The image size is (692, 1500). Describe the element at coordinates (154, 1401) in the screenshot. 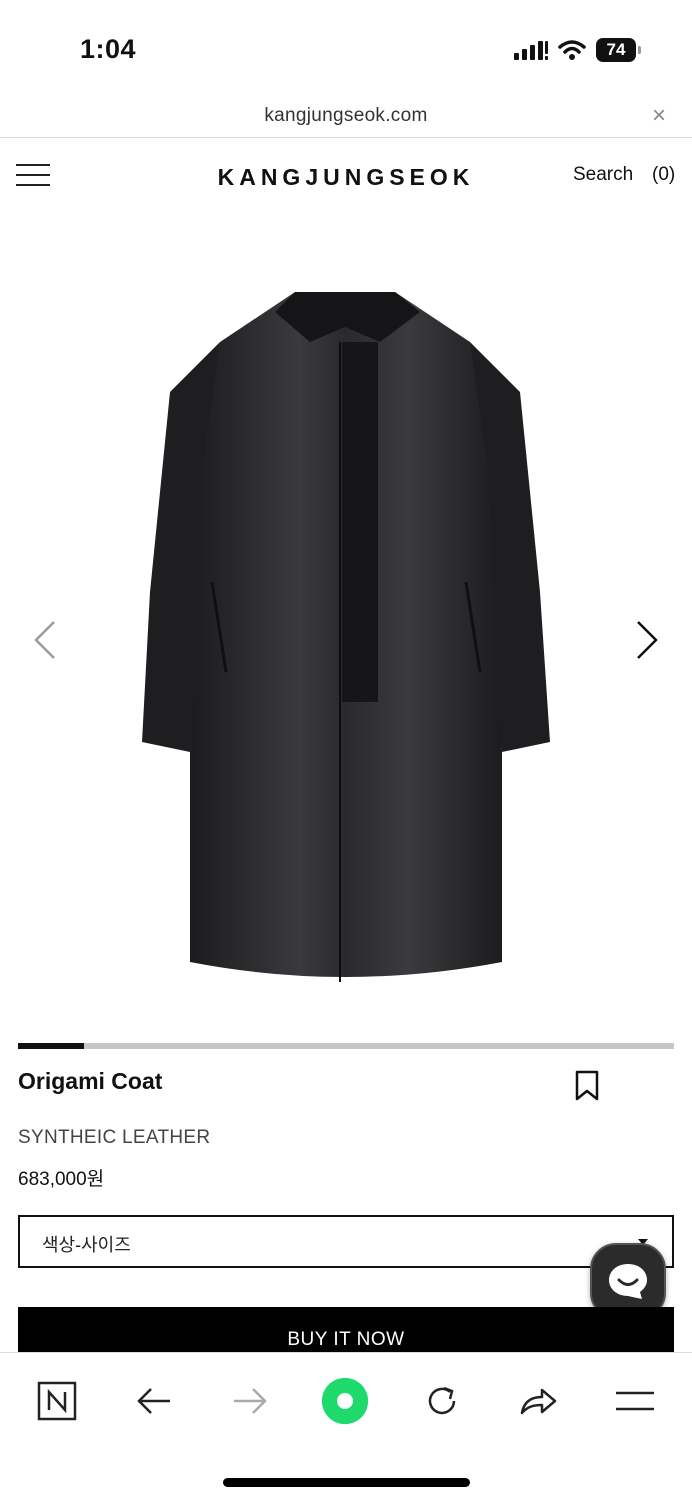

I see `back-arrow-icon` at that location.